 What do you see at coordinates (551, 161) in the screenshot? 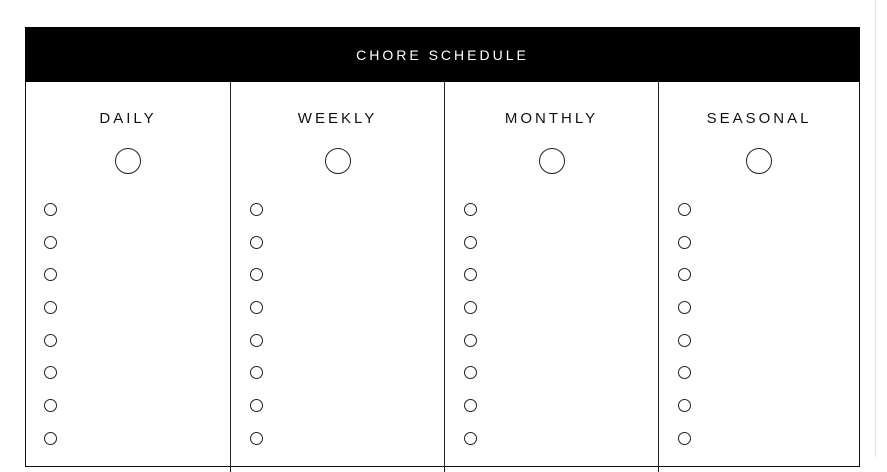
I see `column-circle-monthly` at bounding box center [551, 161].